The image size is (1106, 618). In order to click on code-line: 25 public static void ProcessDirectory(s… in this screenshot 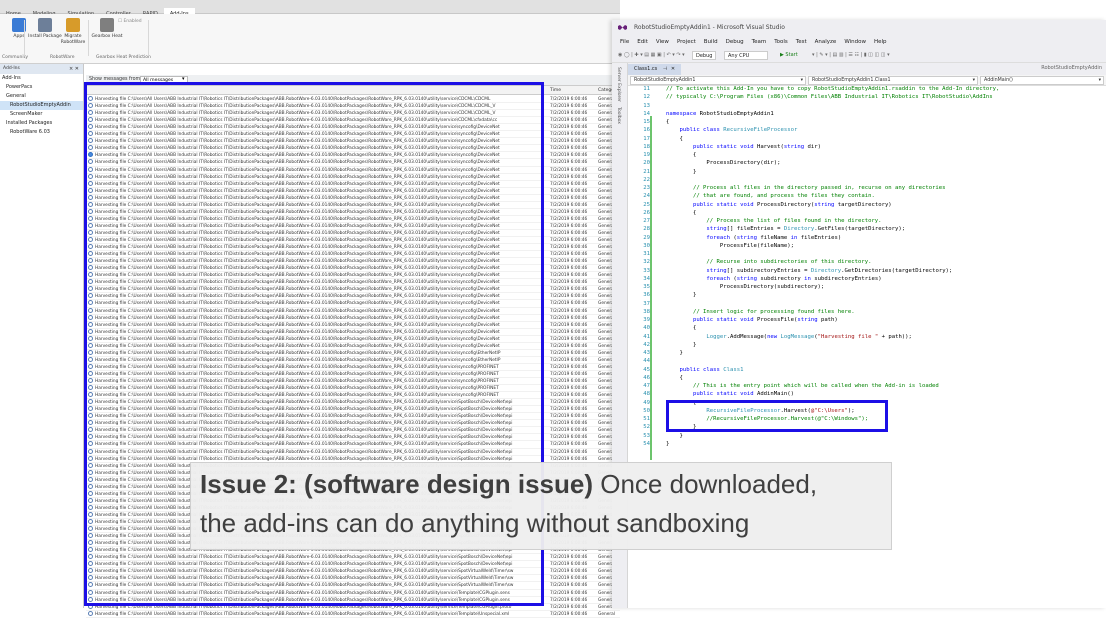, I will do `click(759, 205)`.